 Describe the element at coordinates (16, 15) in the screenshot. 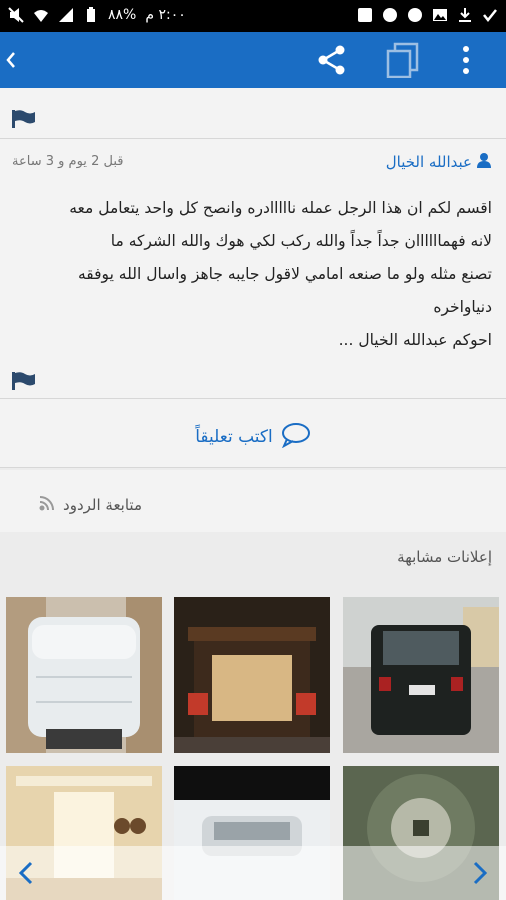

I see `mute-icon` at that location.